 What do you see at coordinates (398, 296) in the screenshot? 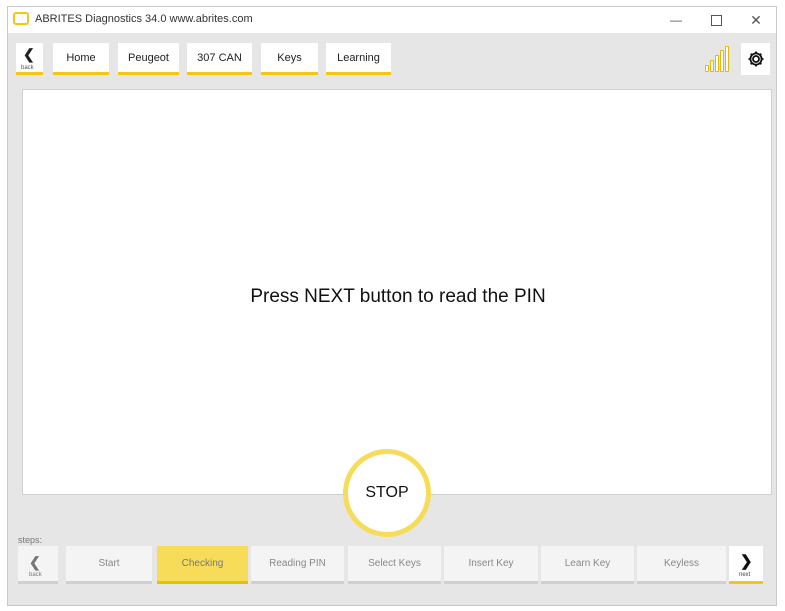
I see `instruction-message: Press NEXT button to read the PIN` at bounding box center [398, 296].